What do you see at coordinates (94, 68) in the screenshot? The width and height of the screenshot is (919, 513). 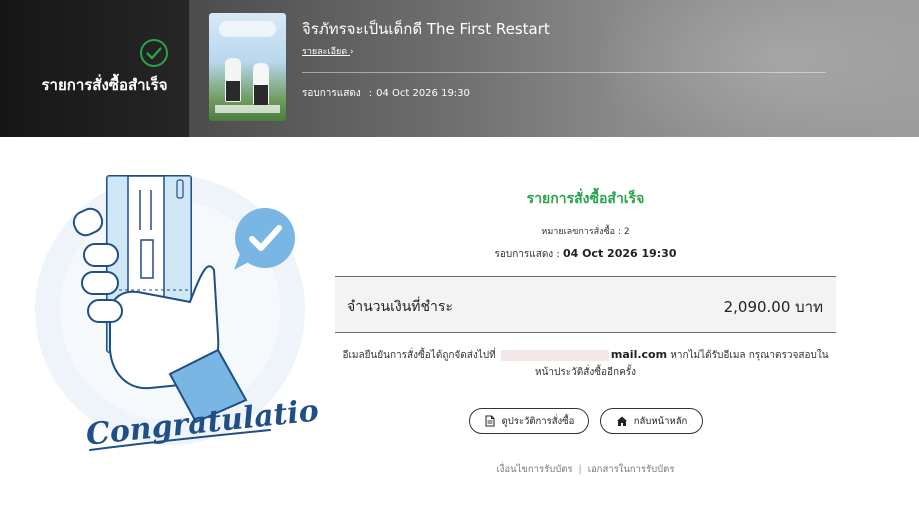 I see `status-panel: รายการสั่งซื้อสำเร็จ` at bounding box center [94, 68].